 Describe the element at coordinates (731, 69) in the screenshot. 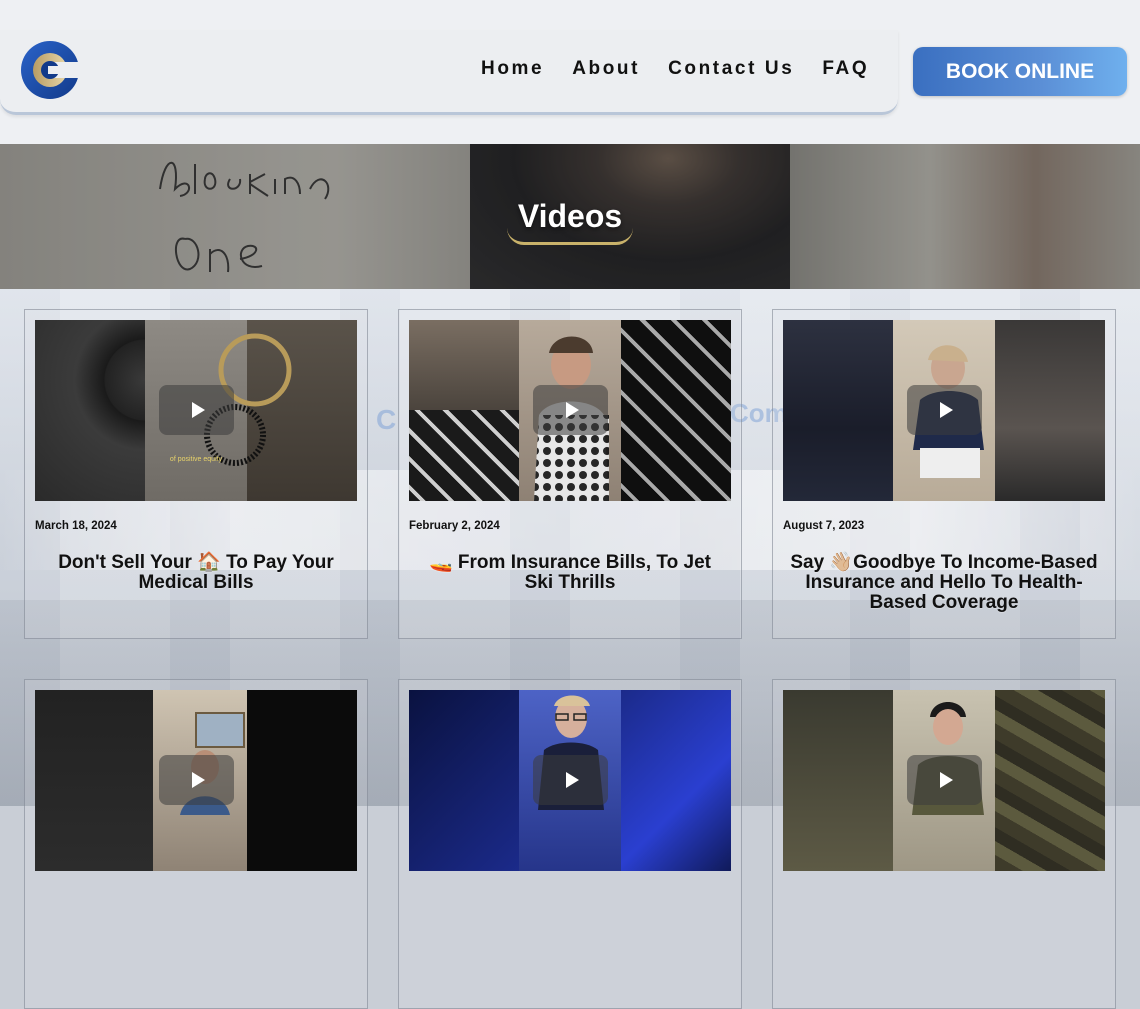

I see `nav-link-contact: Contact Us` at that location.